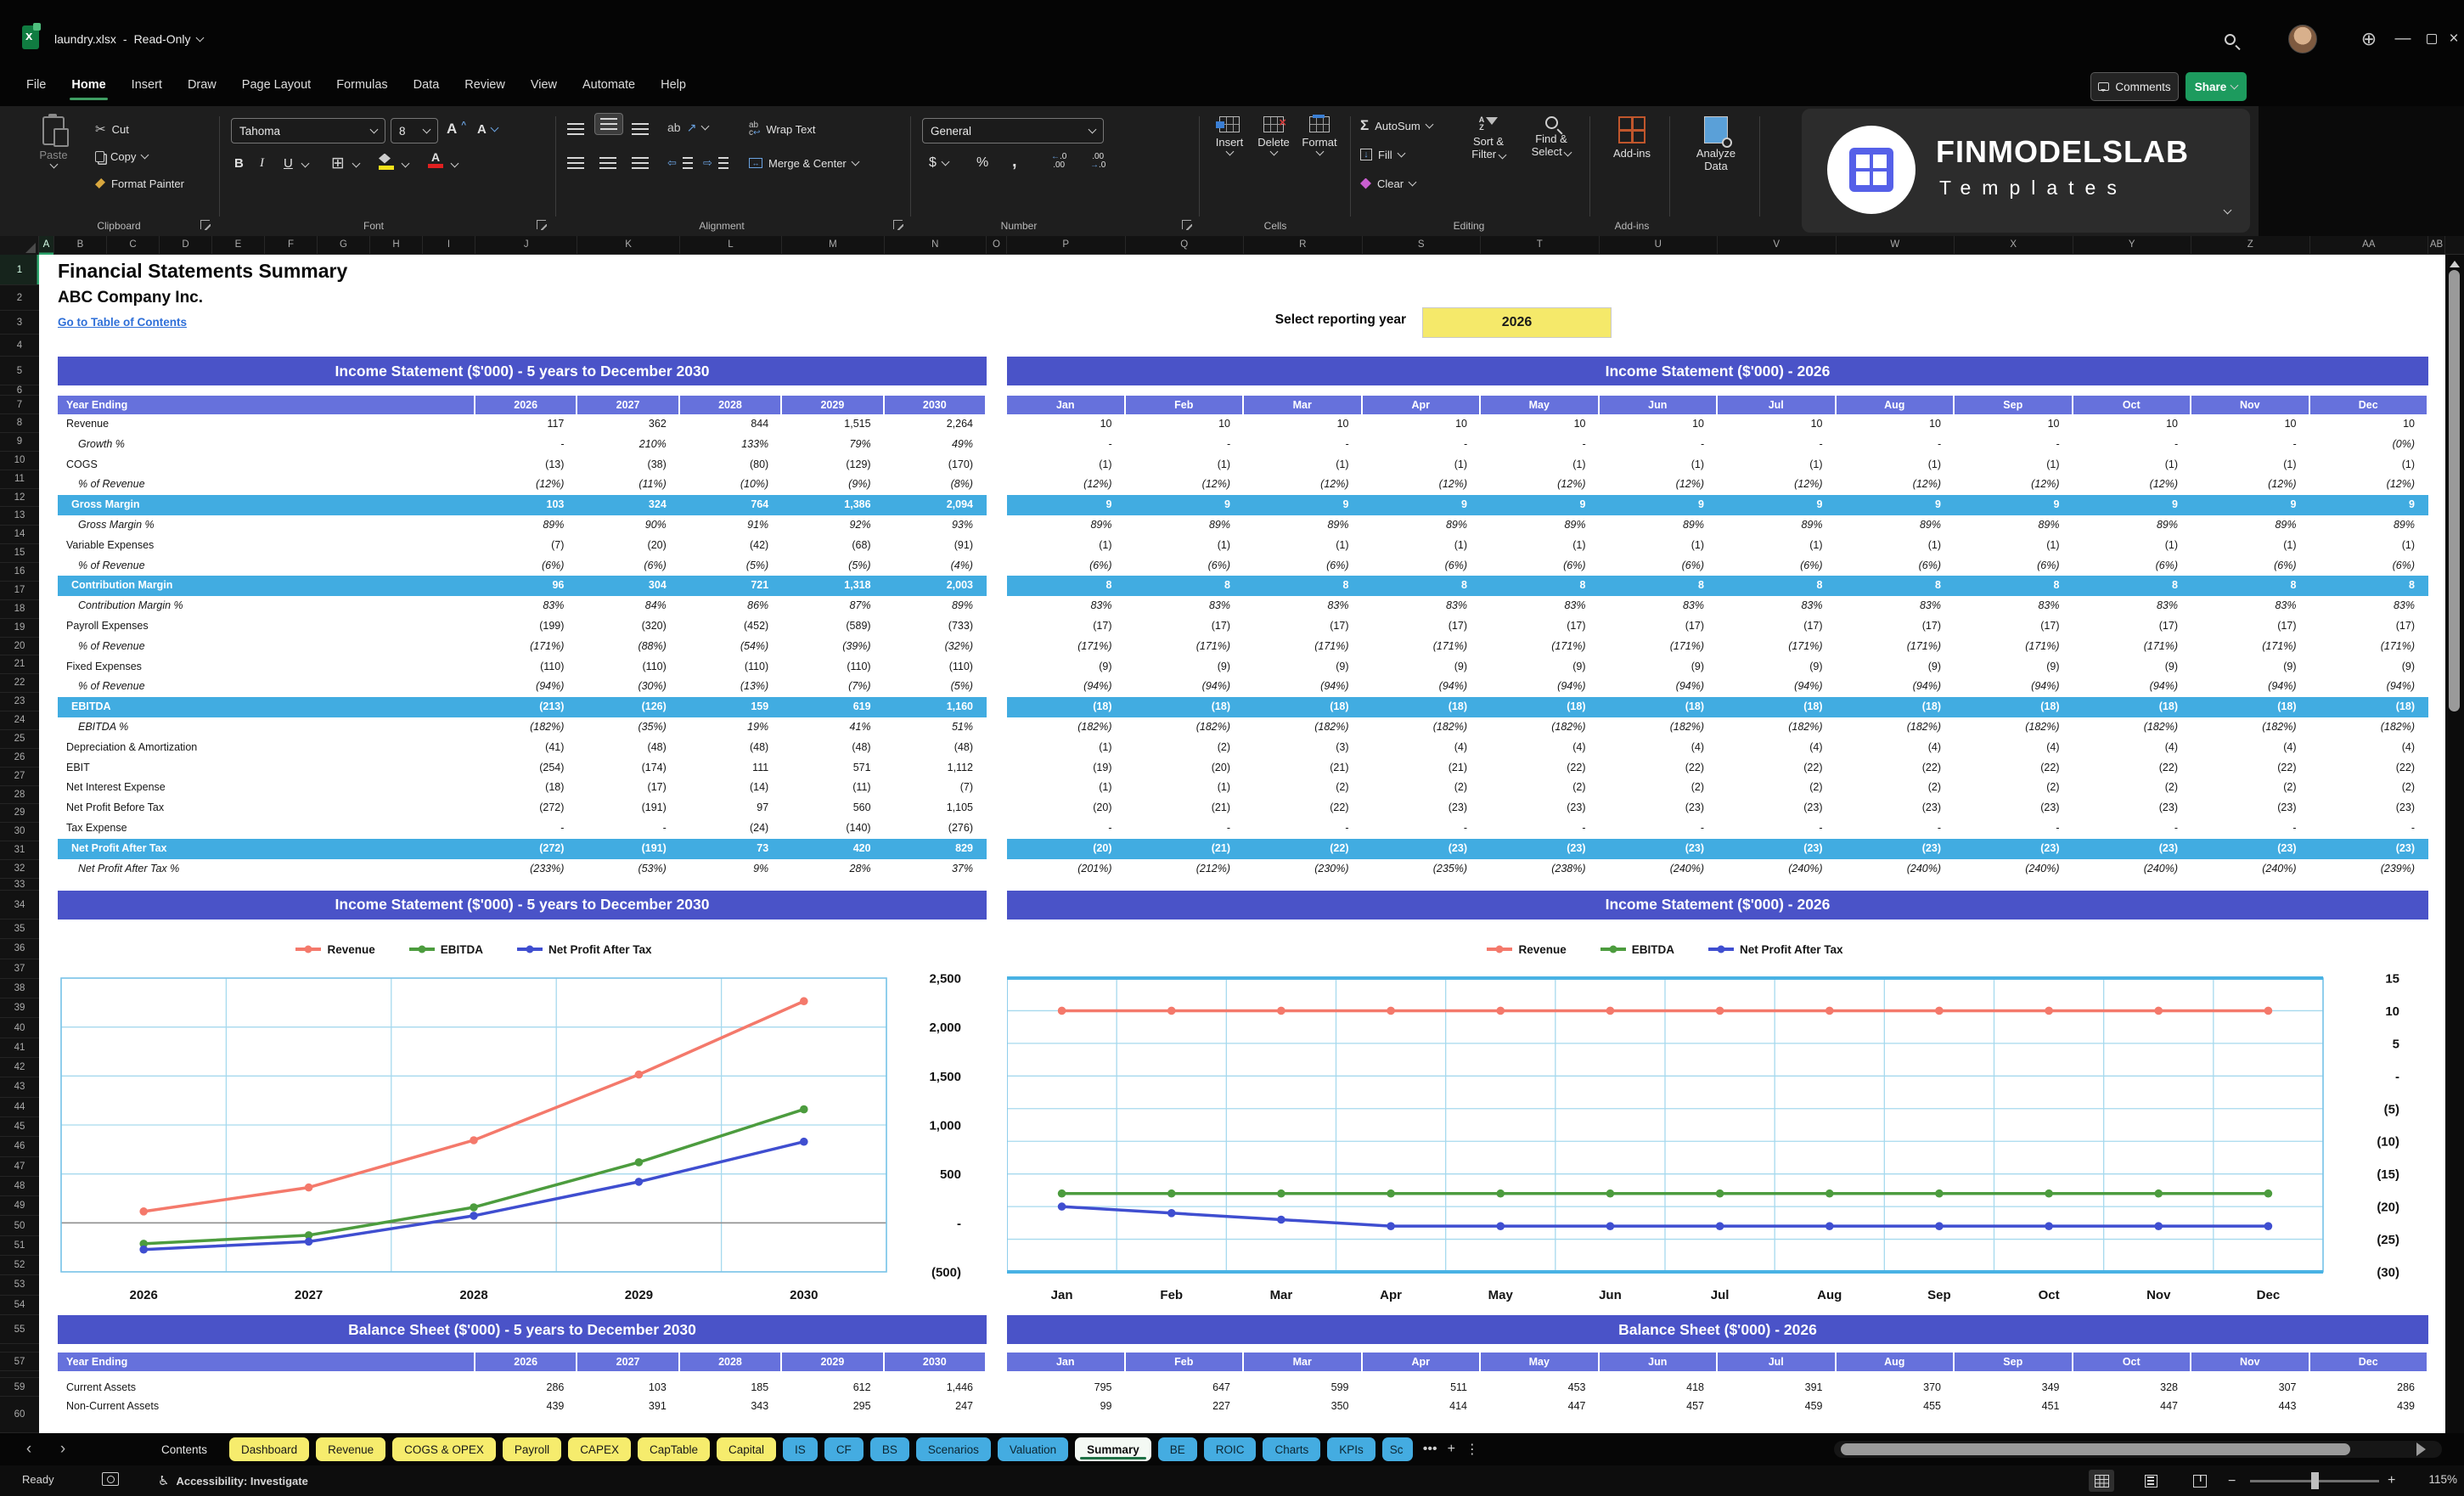  I want to click on column-header-AA: AA, so click(2369, 245).